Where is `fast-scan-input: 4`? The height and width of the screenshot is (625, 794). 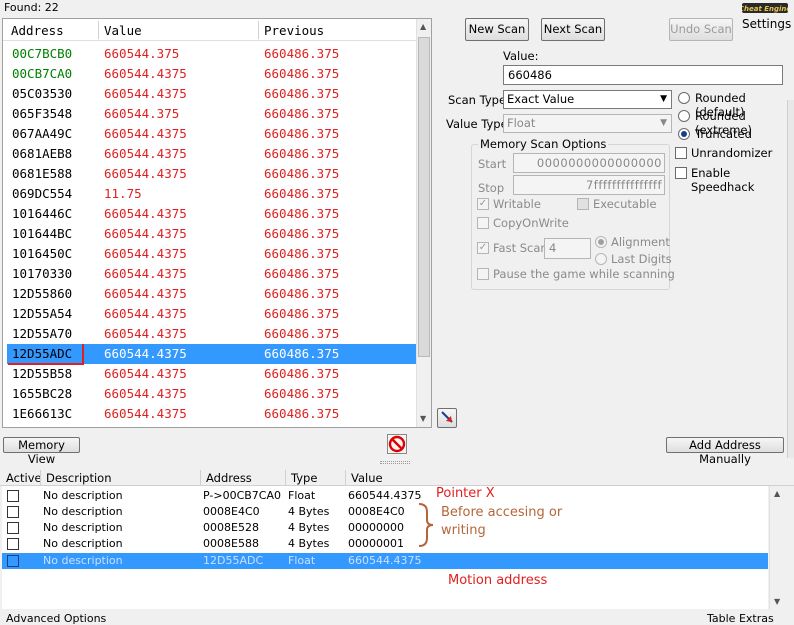 fast-scan-input: 4 is located at coordinates (567, 248).